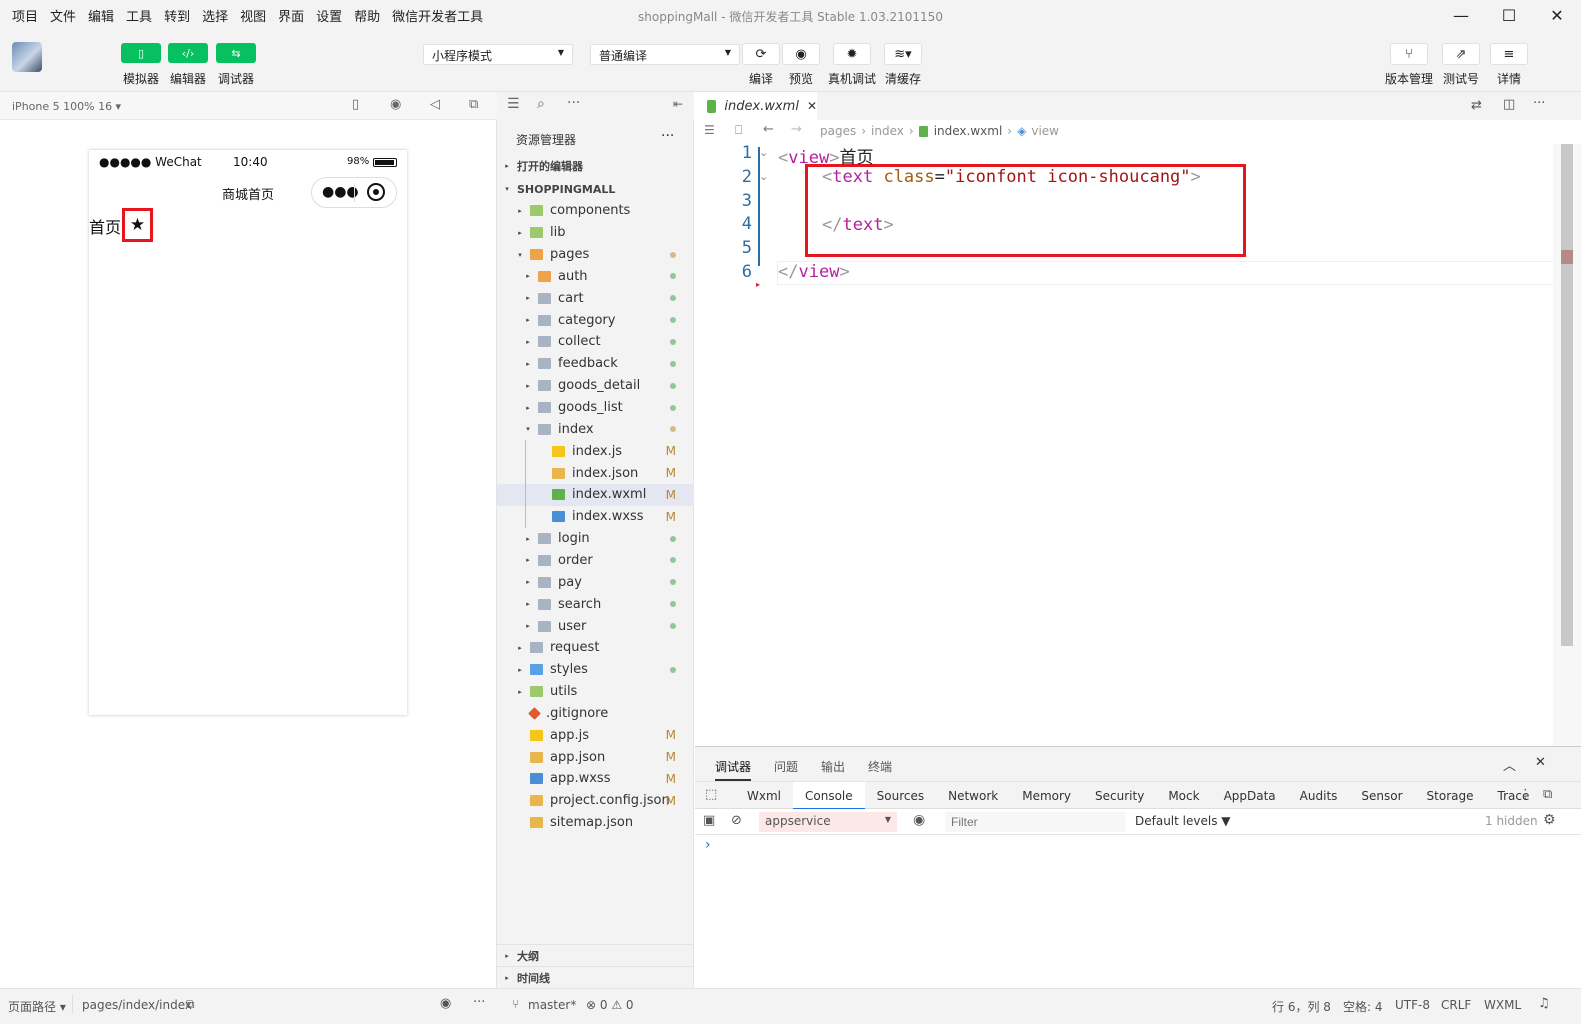 The image size is (1581, 1024). What do you see at coordinates (708, 845) in the screenshot?
I see `console-prompt: ›` at bounding box center [708, 845].